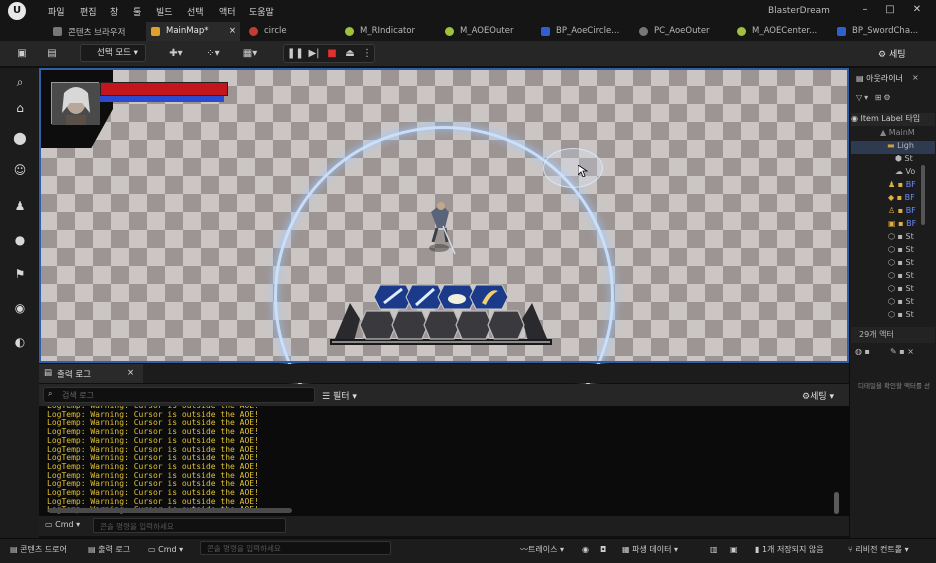 This screenshot has width=936, height=563. Describe the element at coordinates (48, 373) in the screenshot. I see `log-icon: ▤` at that location.